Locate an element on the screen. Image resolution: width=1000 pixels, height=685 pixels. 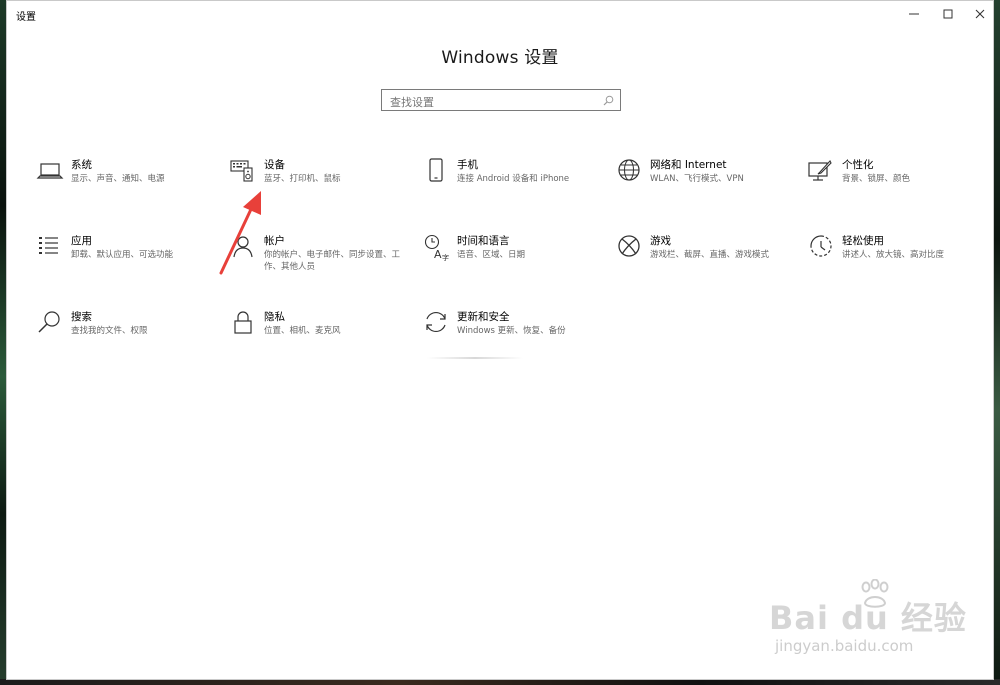
tile-search: 搜索 查找我的文件、权限 is located at coordinates (128, 335).